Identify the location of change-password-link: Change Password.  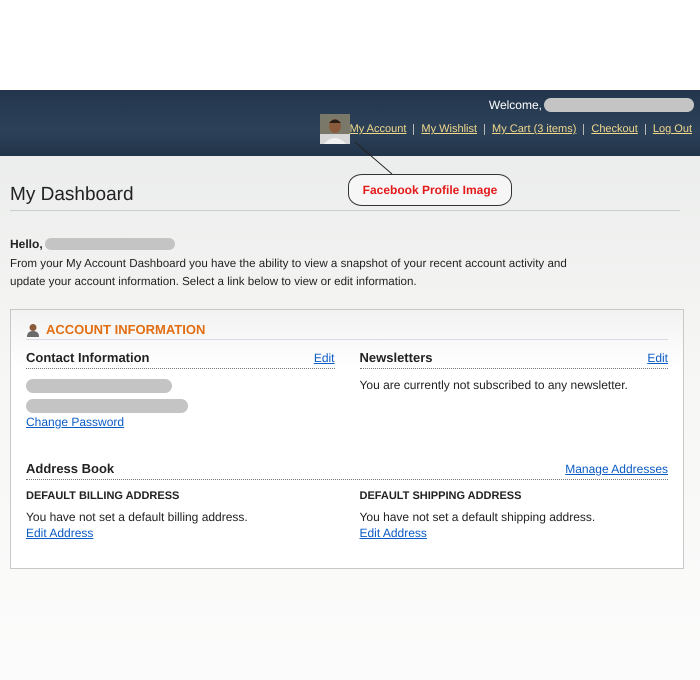
(75, 422).